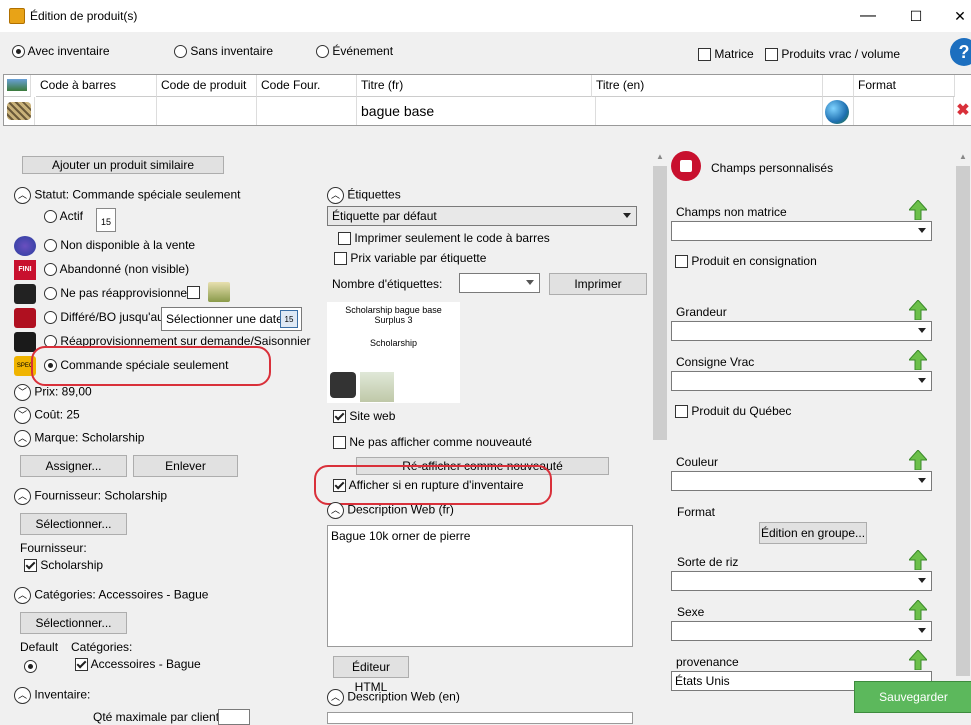 Image resolution: width=971 pixels, height=725 pixels. Describe the element at coordinates (19, 111) in the screenshot. I see `row-image-cell` at that location.